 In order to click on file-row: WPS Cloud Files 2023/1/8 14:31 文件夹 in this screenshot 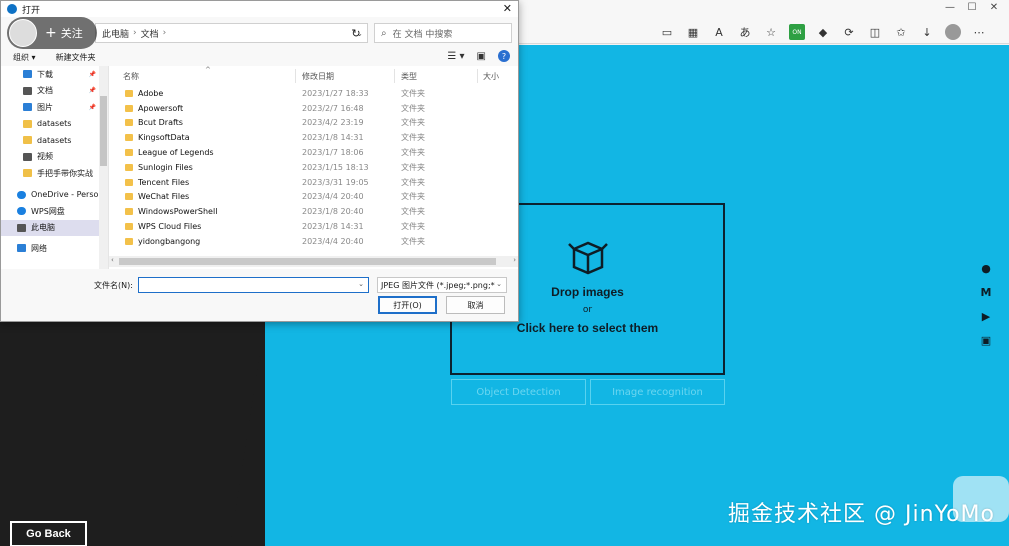, I will do `click(313, 226)`.